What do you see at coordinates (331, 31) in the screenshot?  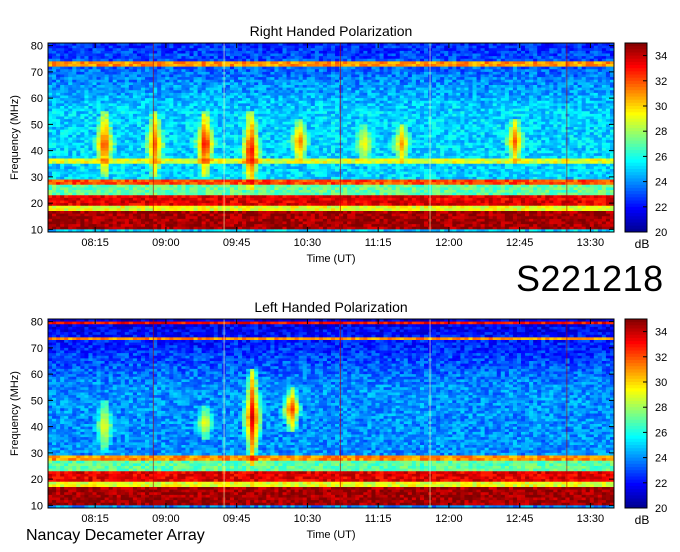 I see `chart-title: Right Handed Polarization` at bounding box center [331, 31].